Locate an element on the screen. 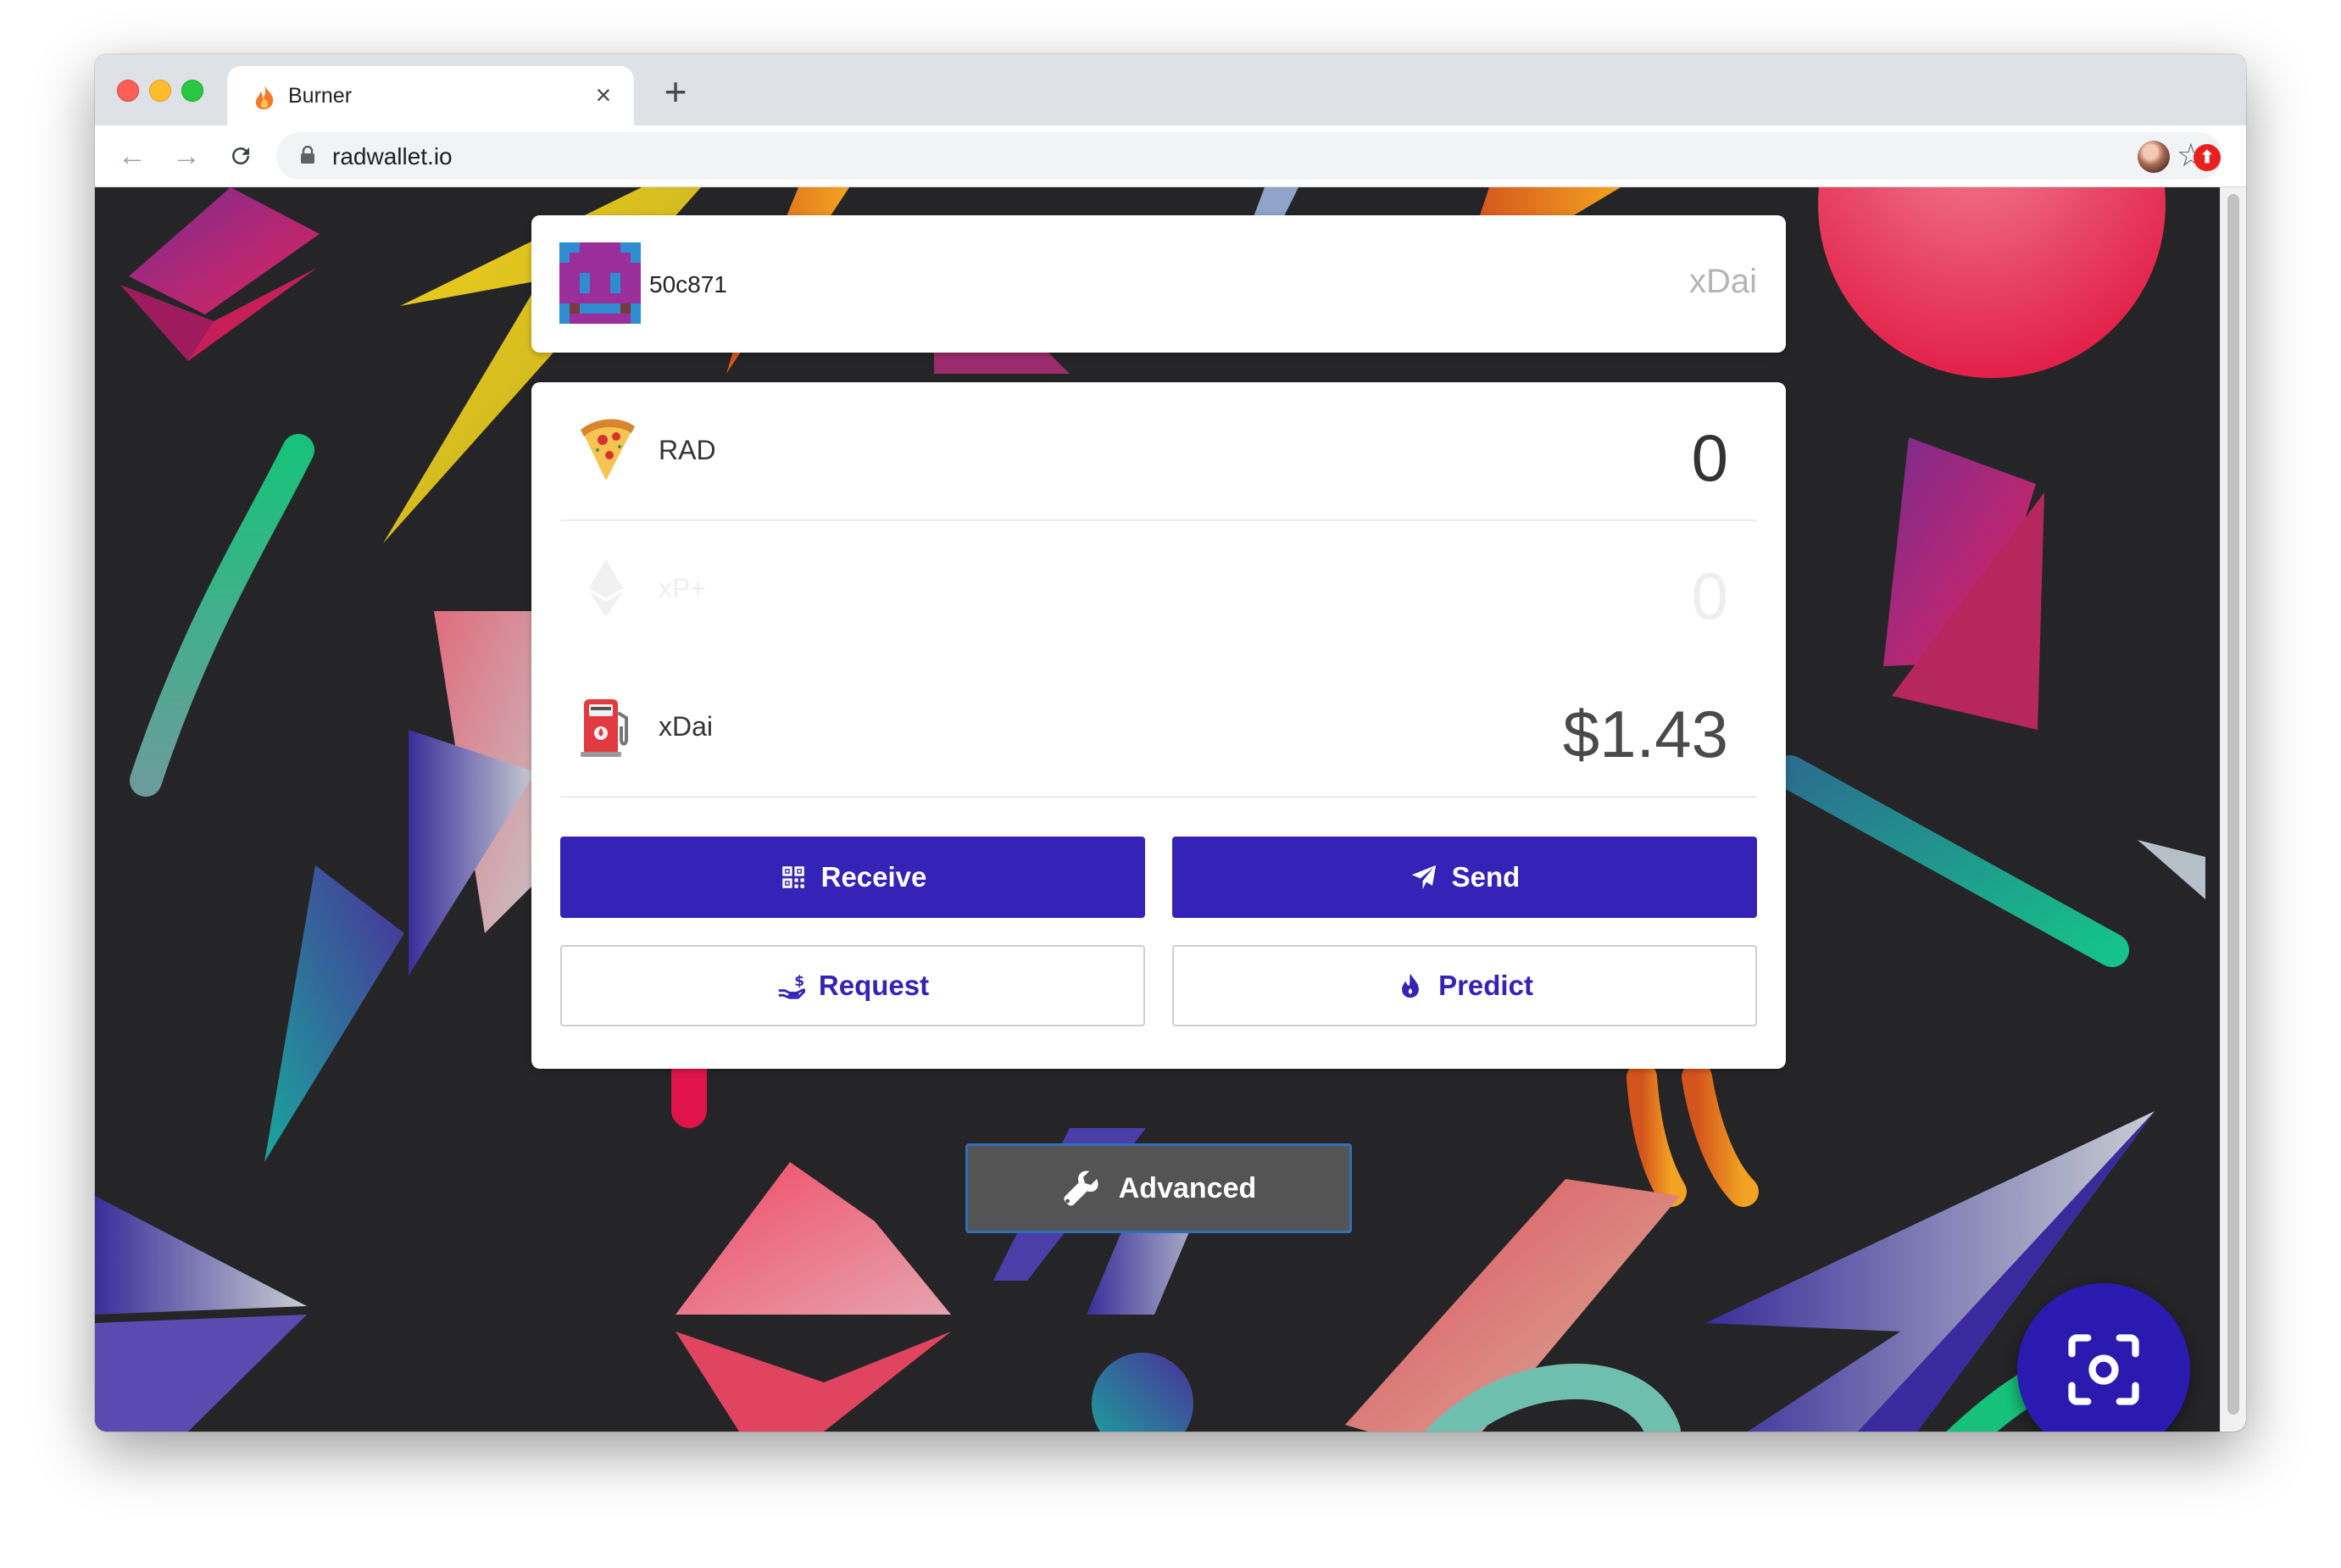  minimize-window-button is located at coordinates (160, 91).